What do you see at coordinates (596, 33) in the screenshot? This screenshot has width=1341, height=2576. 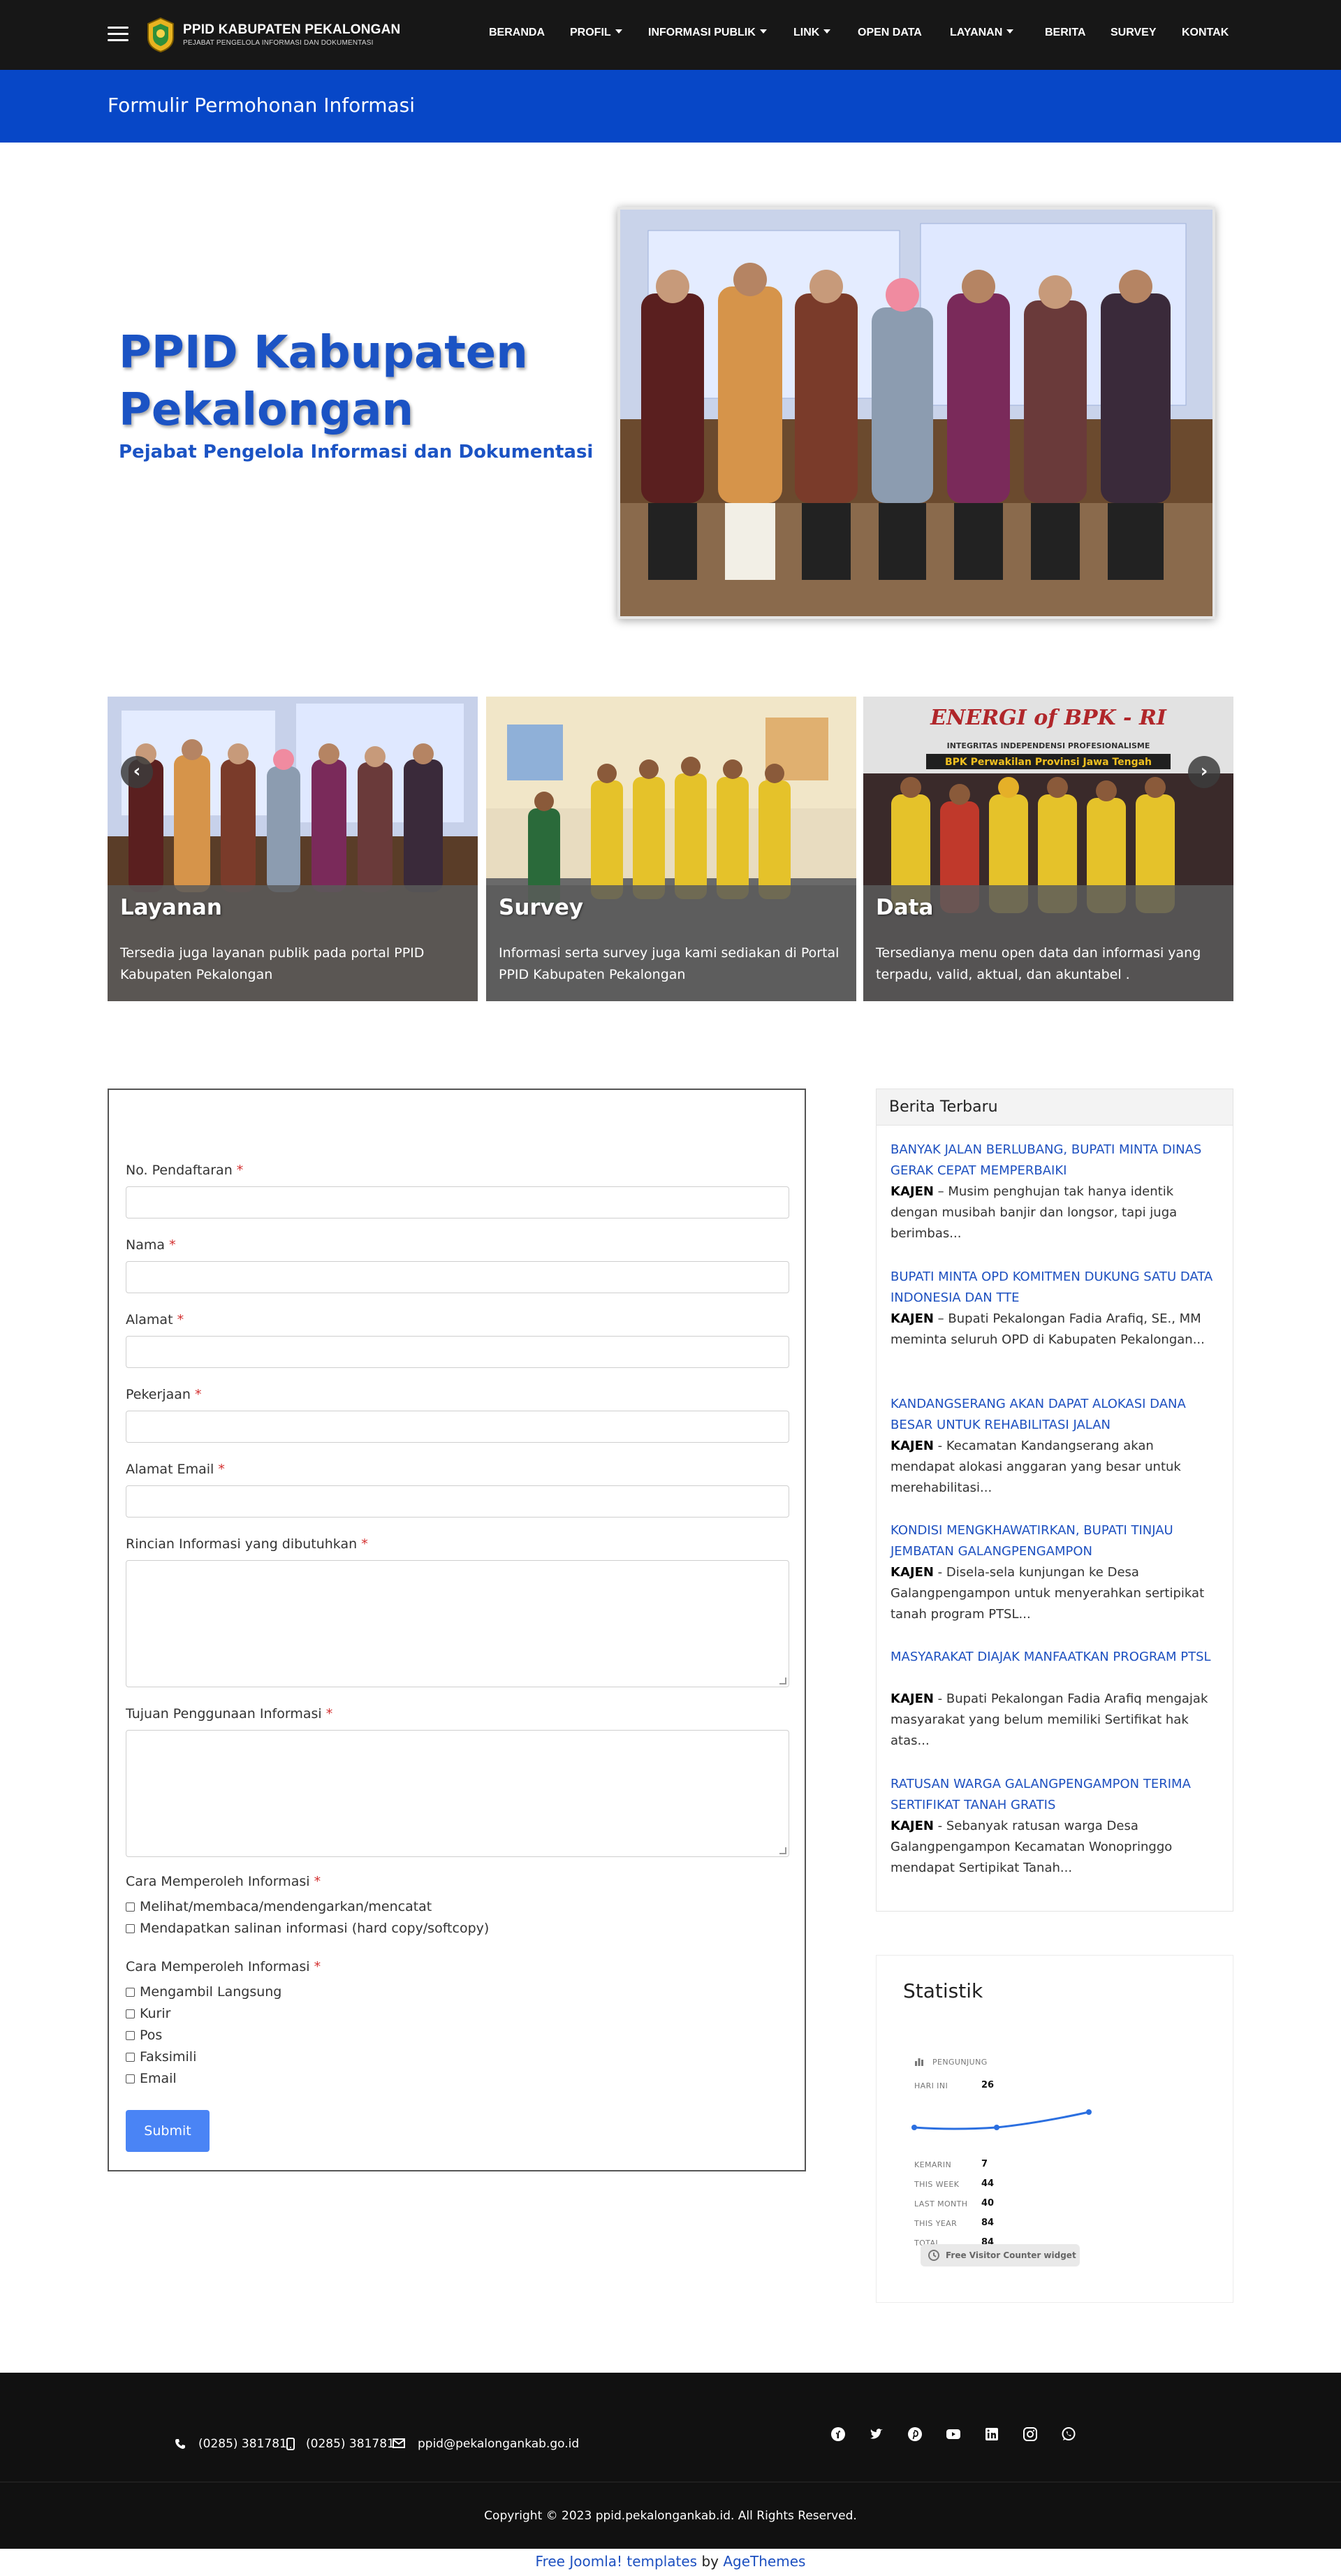 I see `nav-profil: PROFIL` at bounding box center [596, 33].